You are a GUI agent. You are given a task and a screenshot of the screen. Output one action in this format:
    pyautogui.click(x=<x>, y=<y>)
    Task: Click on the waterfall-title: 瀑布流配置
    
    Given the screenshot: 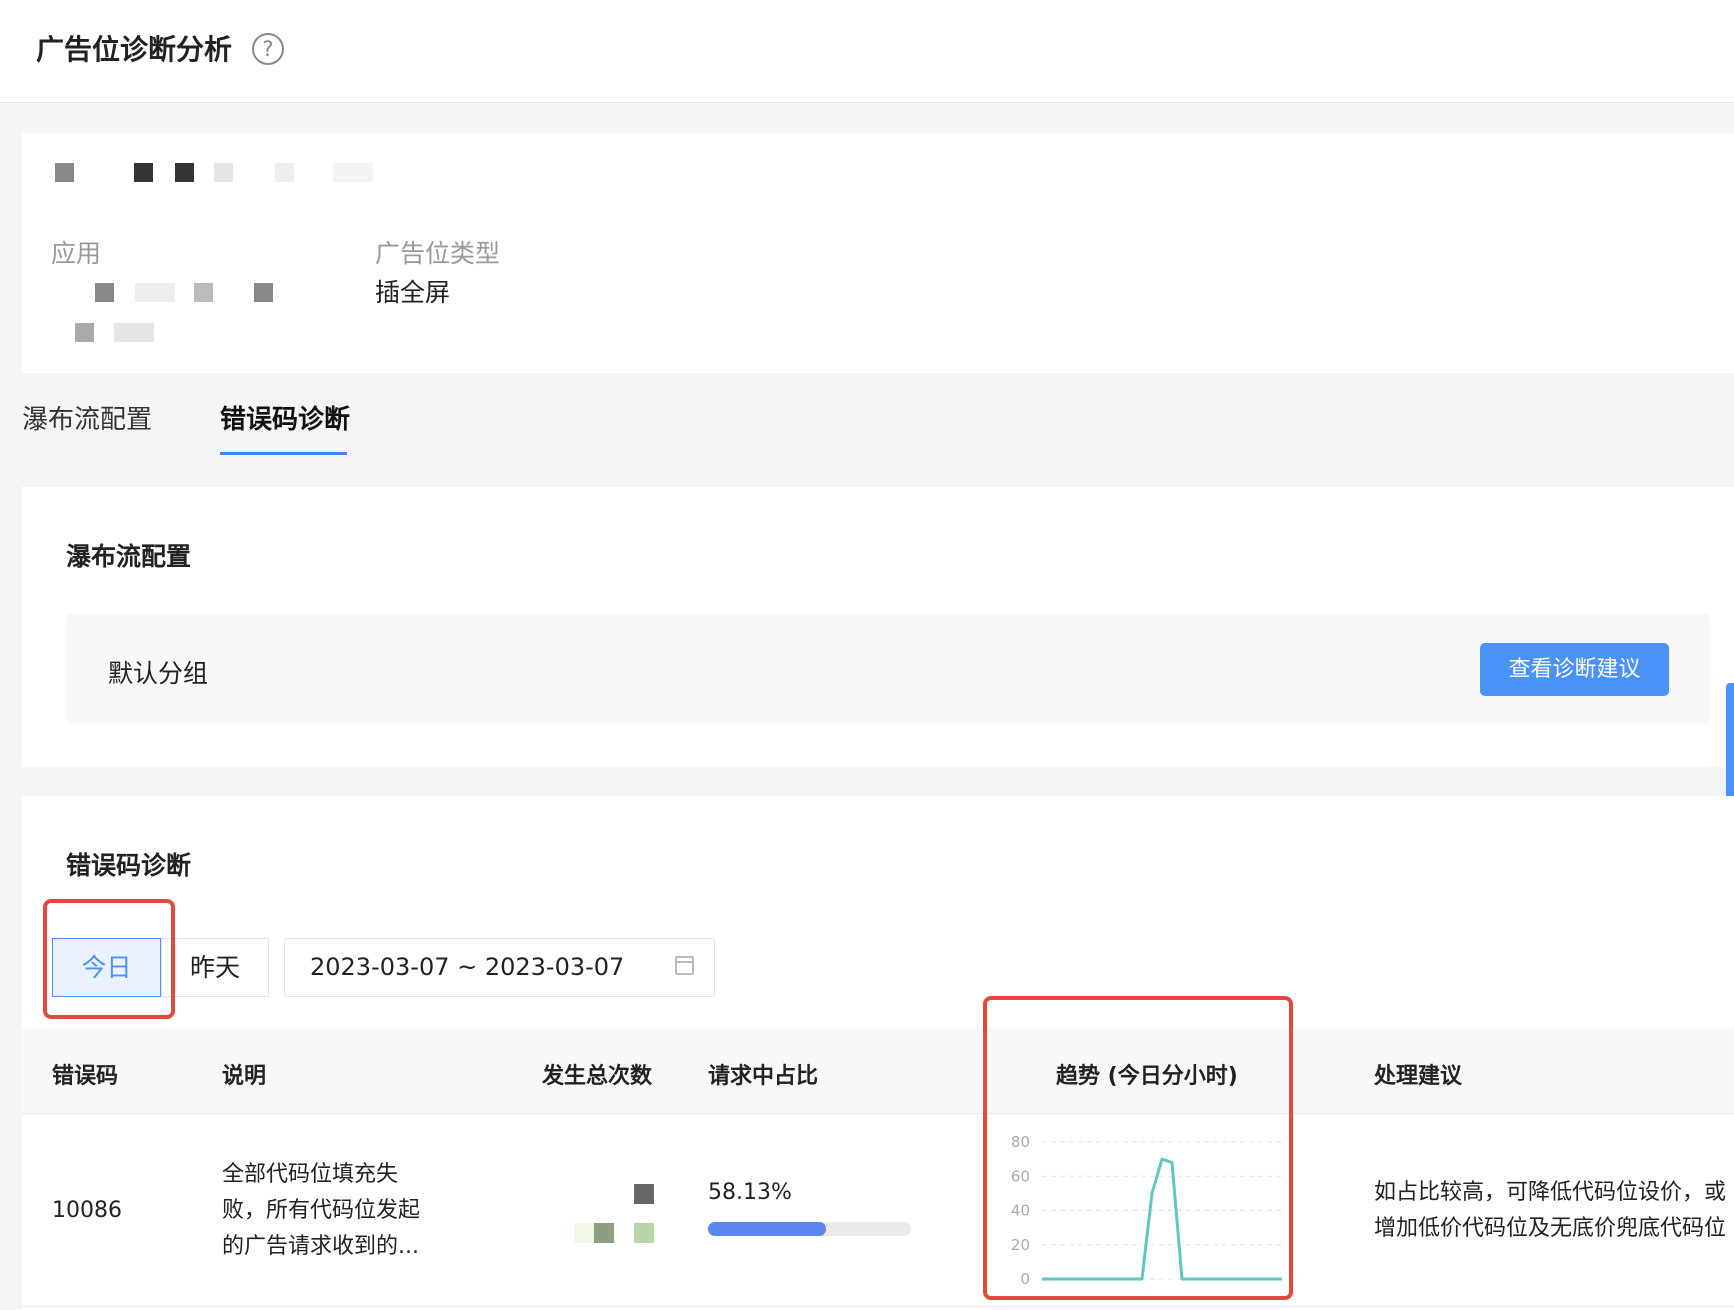 What is the action you would take?
    pyautogui.click(x=129, y=556)
    